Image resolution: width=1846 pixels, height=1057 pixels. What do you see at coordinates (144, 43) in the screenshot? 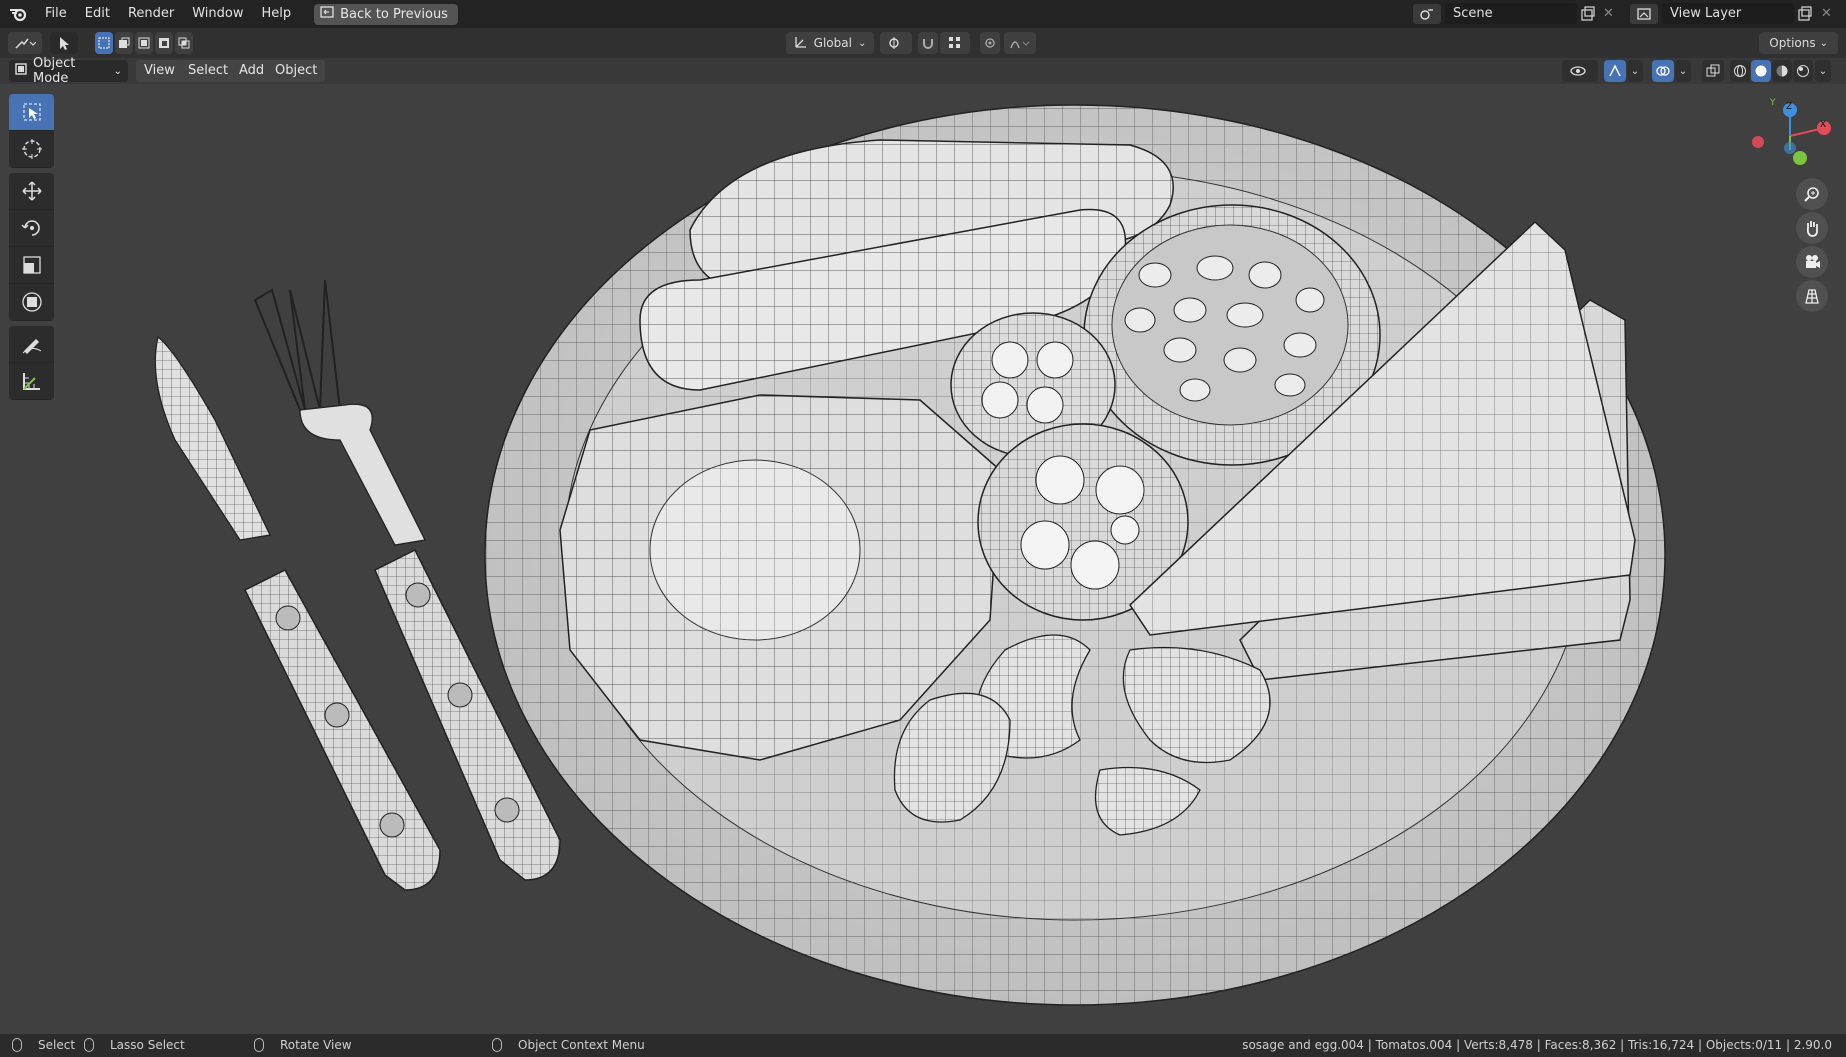
I see `select-subtract-icon` at bounding box center [144, 43].